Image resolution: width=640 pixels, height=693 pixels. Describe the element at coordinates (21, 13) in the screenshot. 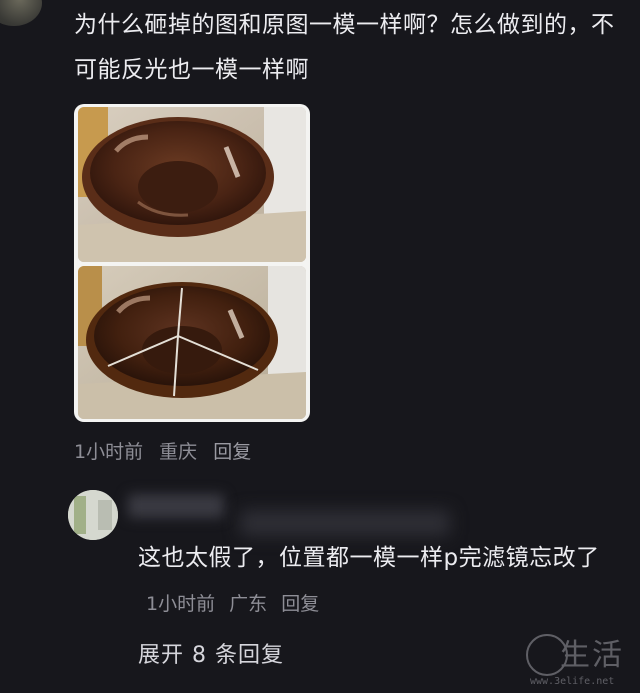

I see `avatar` at that location.